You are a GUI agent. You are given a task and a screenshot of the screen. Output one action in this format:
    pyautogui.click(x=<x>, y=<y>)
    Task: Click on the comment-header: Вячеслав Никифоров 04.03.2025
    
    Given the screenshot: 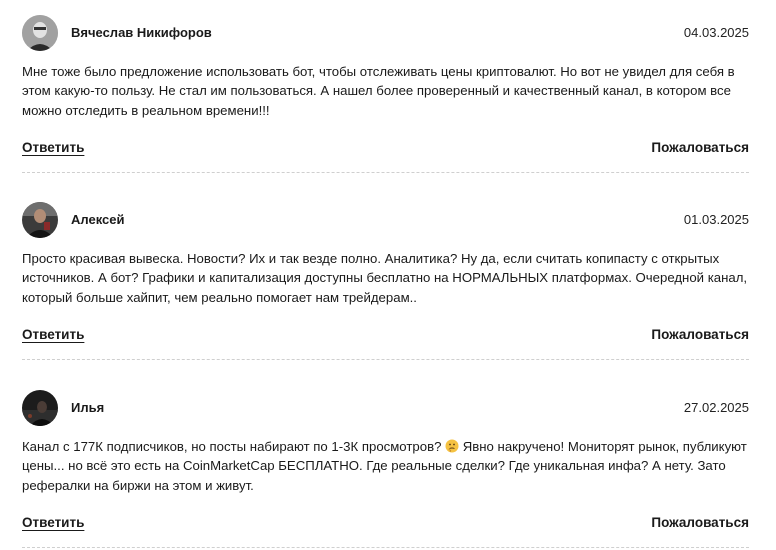 What is the action you would take?
    pyautogui.click(x=385, y=34)
    